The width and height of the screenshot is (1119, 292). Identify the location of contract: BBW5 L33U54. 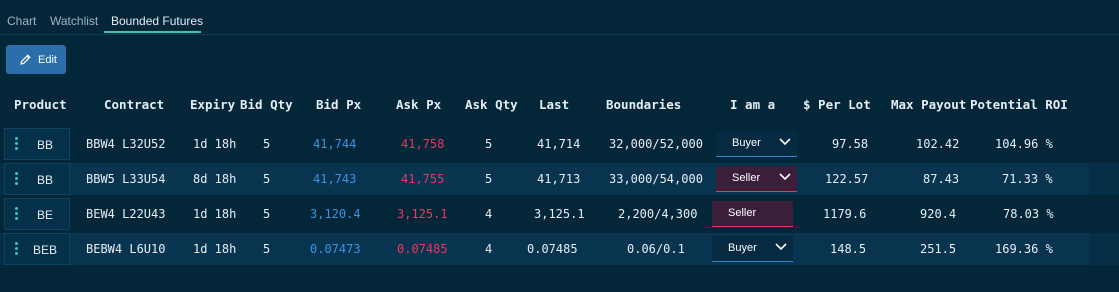
(126, 179).